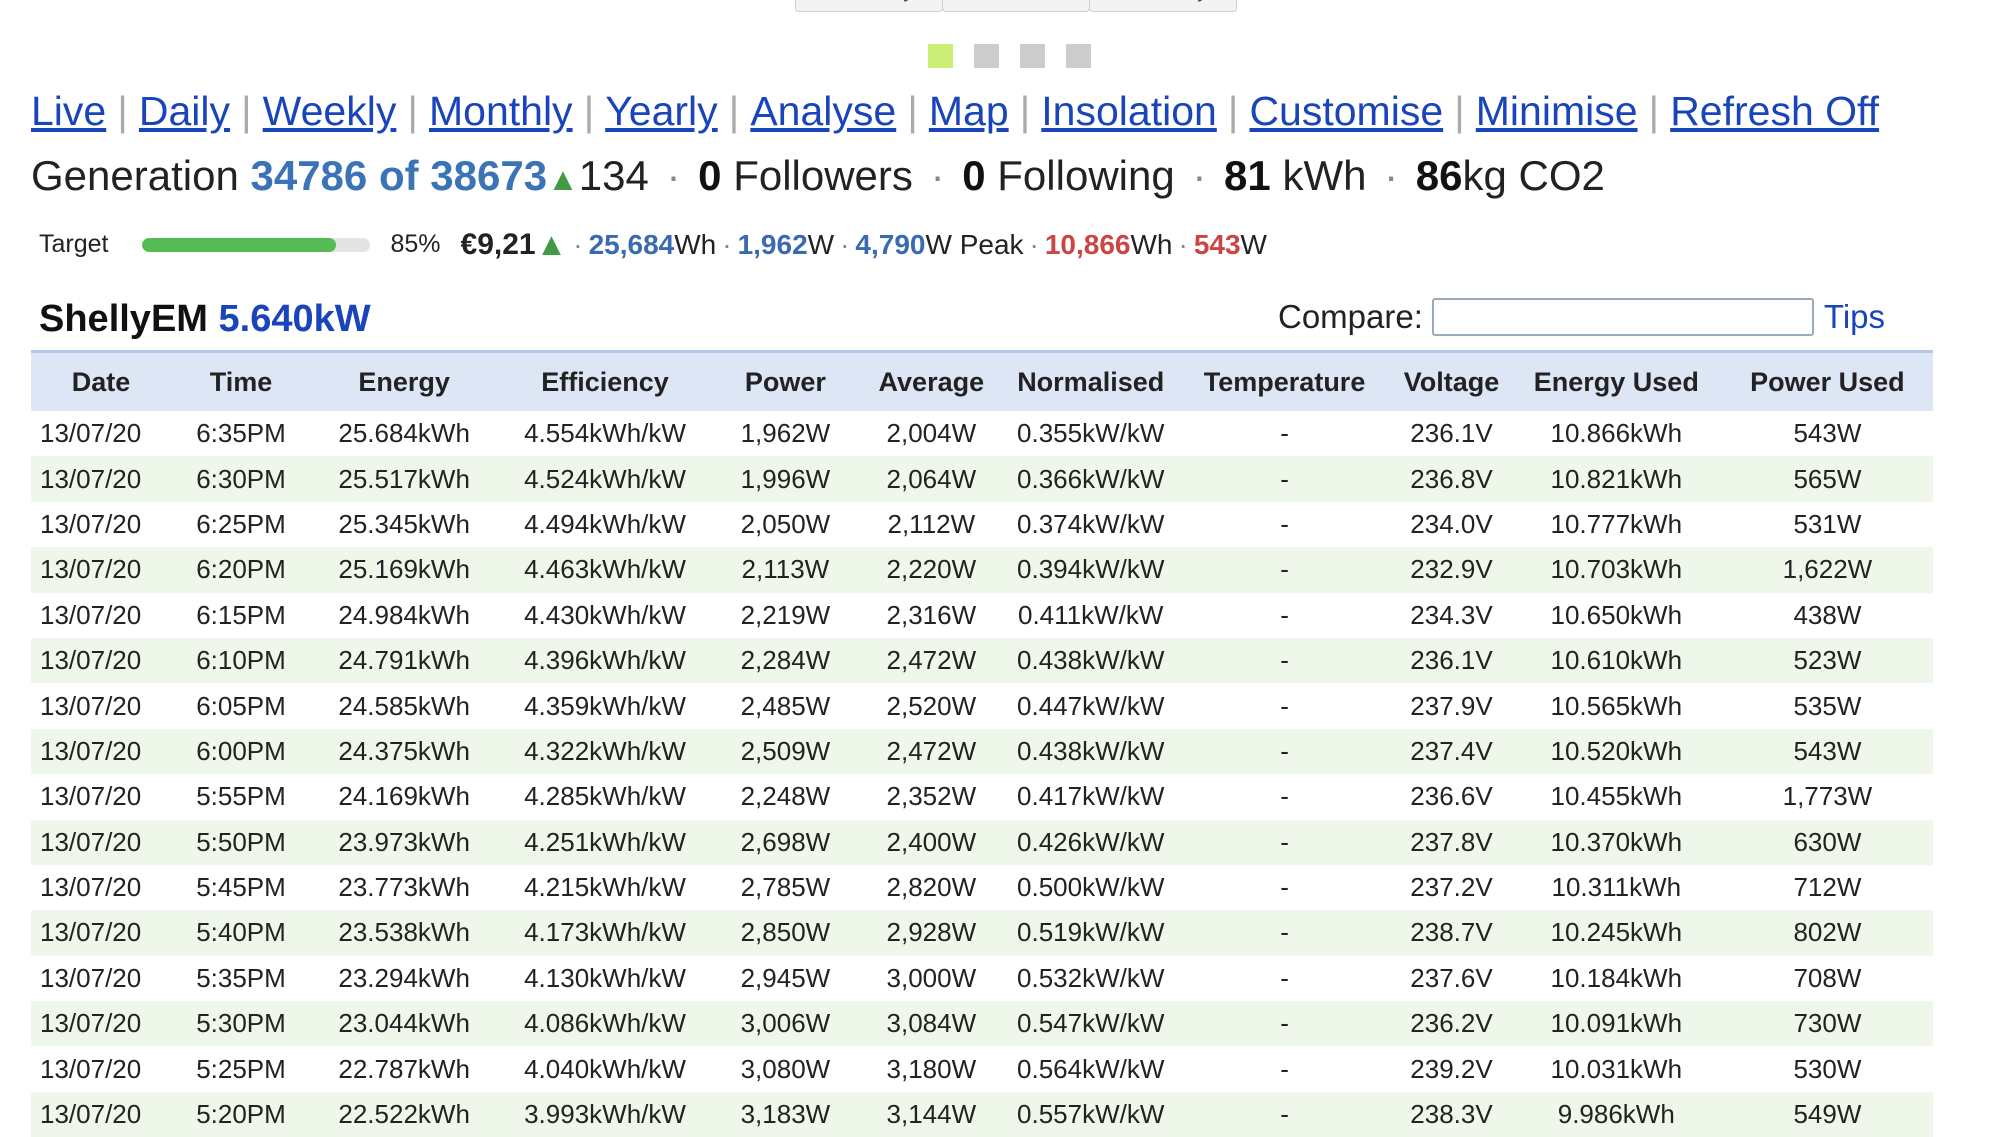 This screenshot has width=2001, height=1137. Describe the element at coordinates (1451, 382) in the screenshot. I see `col-voltage-header: Voltage` at that location.